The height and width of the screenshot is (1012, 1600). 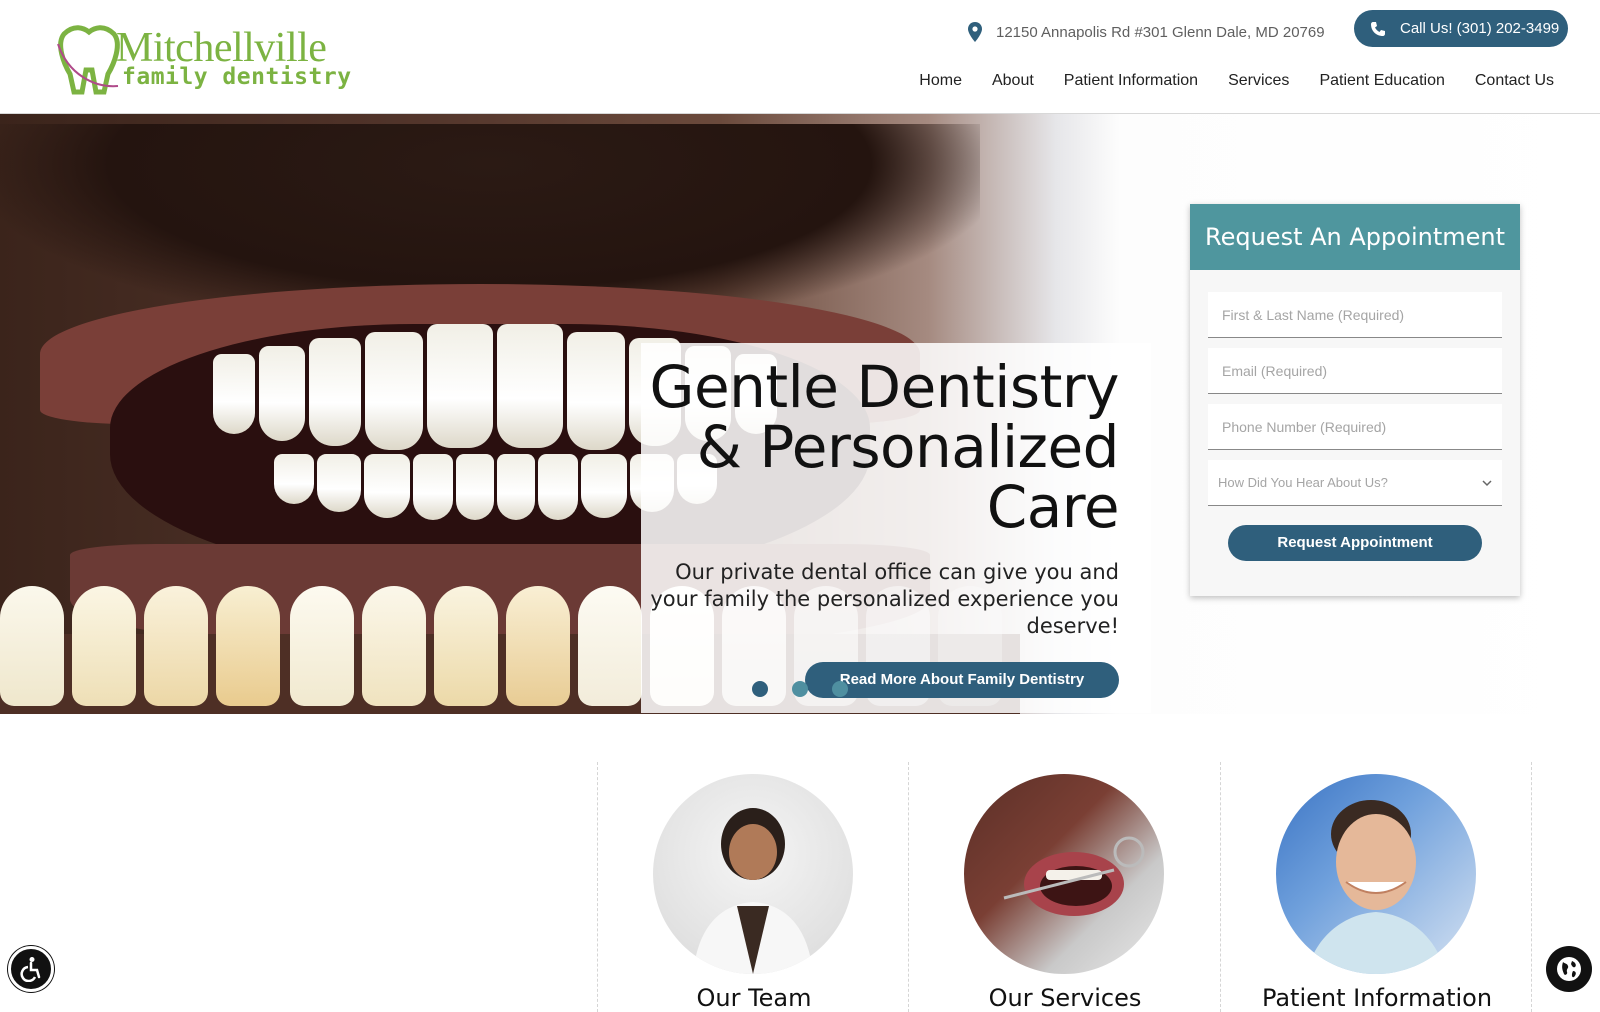 What do you see at coordinates (1381, 81) in the screenshot?
I see `nav-patient-education: Patient Education` at bounding box center [1381, 81].